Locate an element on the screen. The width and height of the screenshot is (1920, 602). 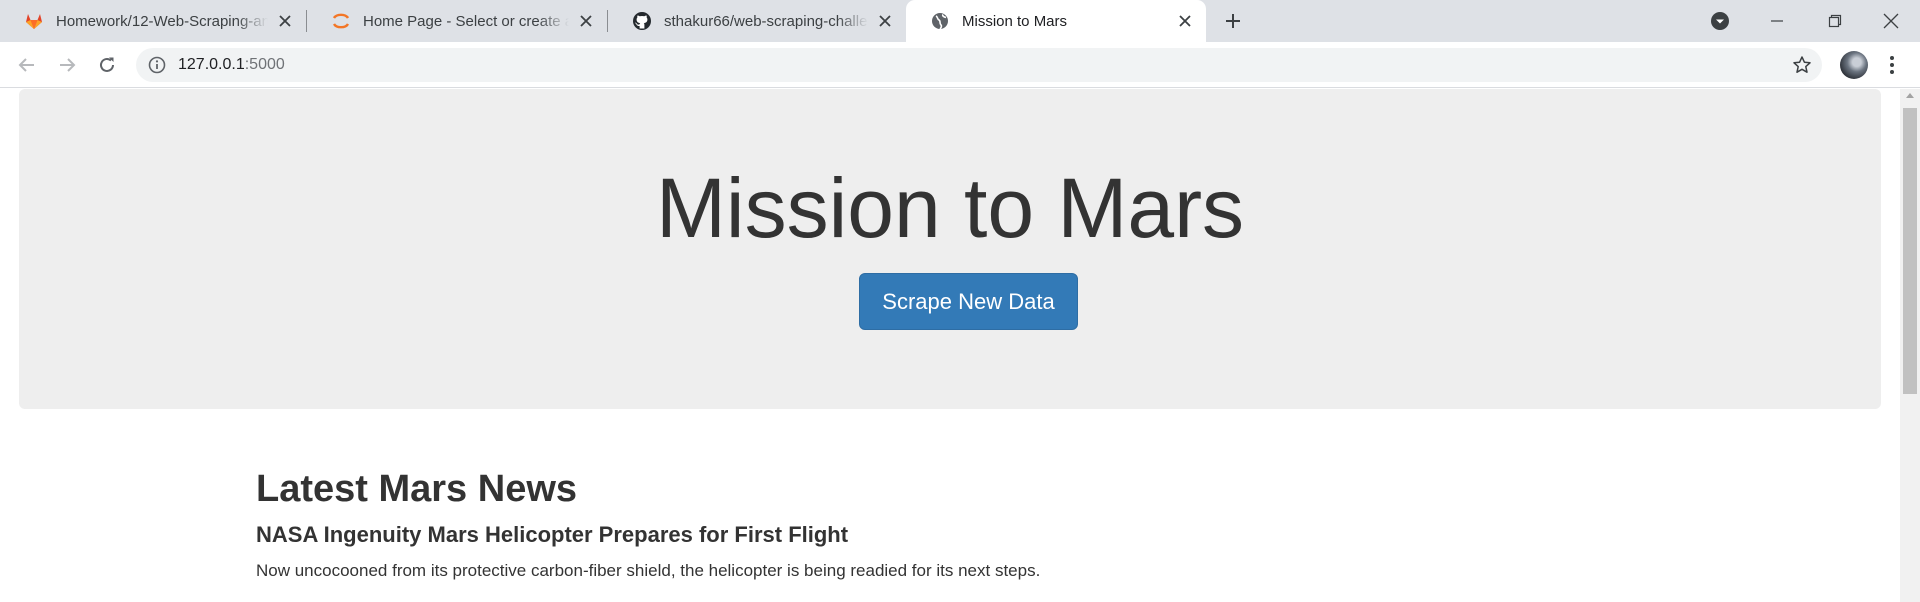
gitlab-icon is located at coordinates (34, 21).